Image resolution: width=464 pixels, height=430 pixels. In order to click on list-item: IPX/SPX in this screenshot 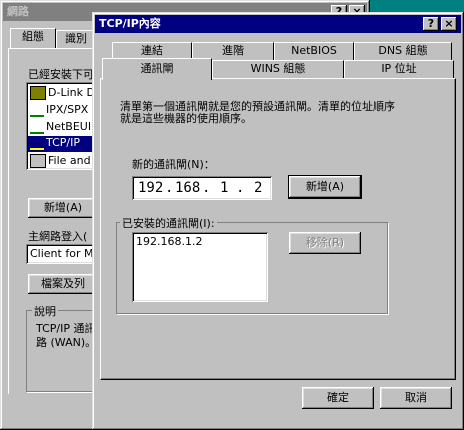, I will do `click(59, 110)`.